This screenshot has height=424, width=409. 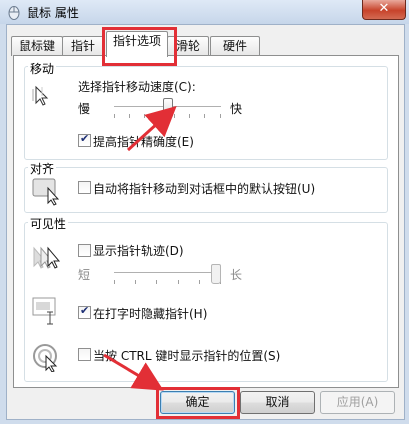 What do you see at coordinates (133, 372) in the screenshot?
I see `arrow-to-ok-button` at bounding box center [133, 372].